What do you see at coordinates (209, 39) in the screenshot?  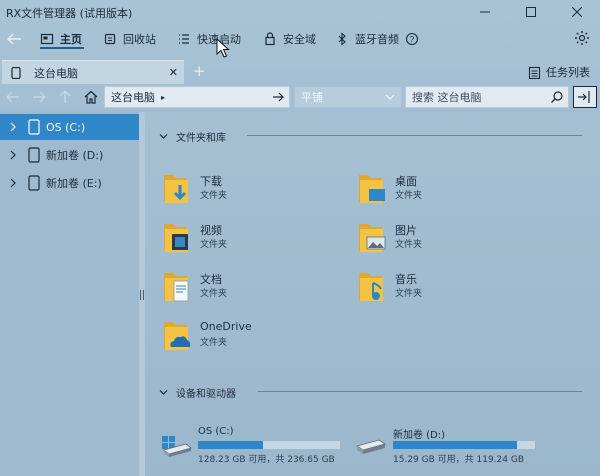 I see `menu-item-quick-launch: 快速启动` at bounding box center [209, 39].